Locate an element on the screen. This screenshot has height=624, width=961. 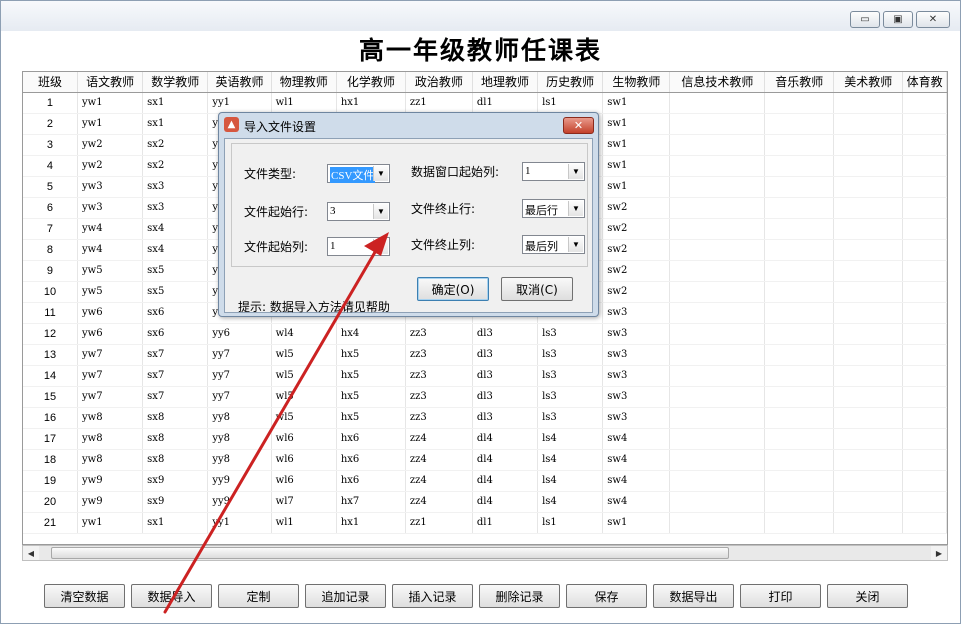
column-header: 物理教师 is located at coordinates (304, 82).